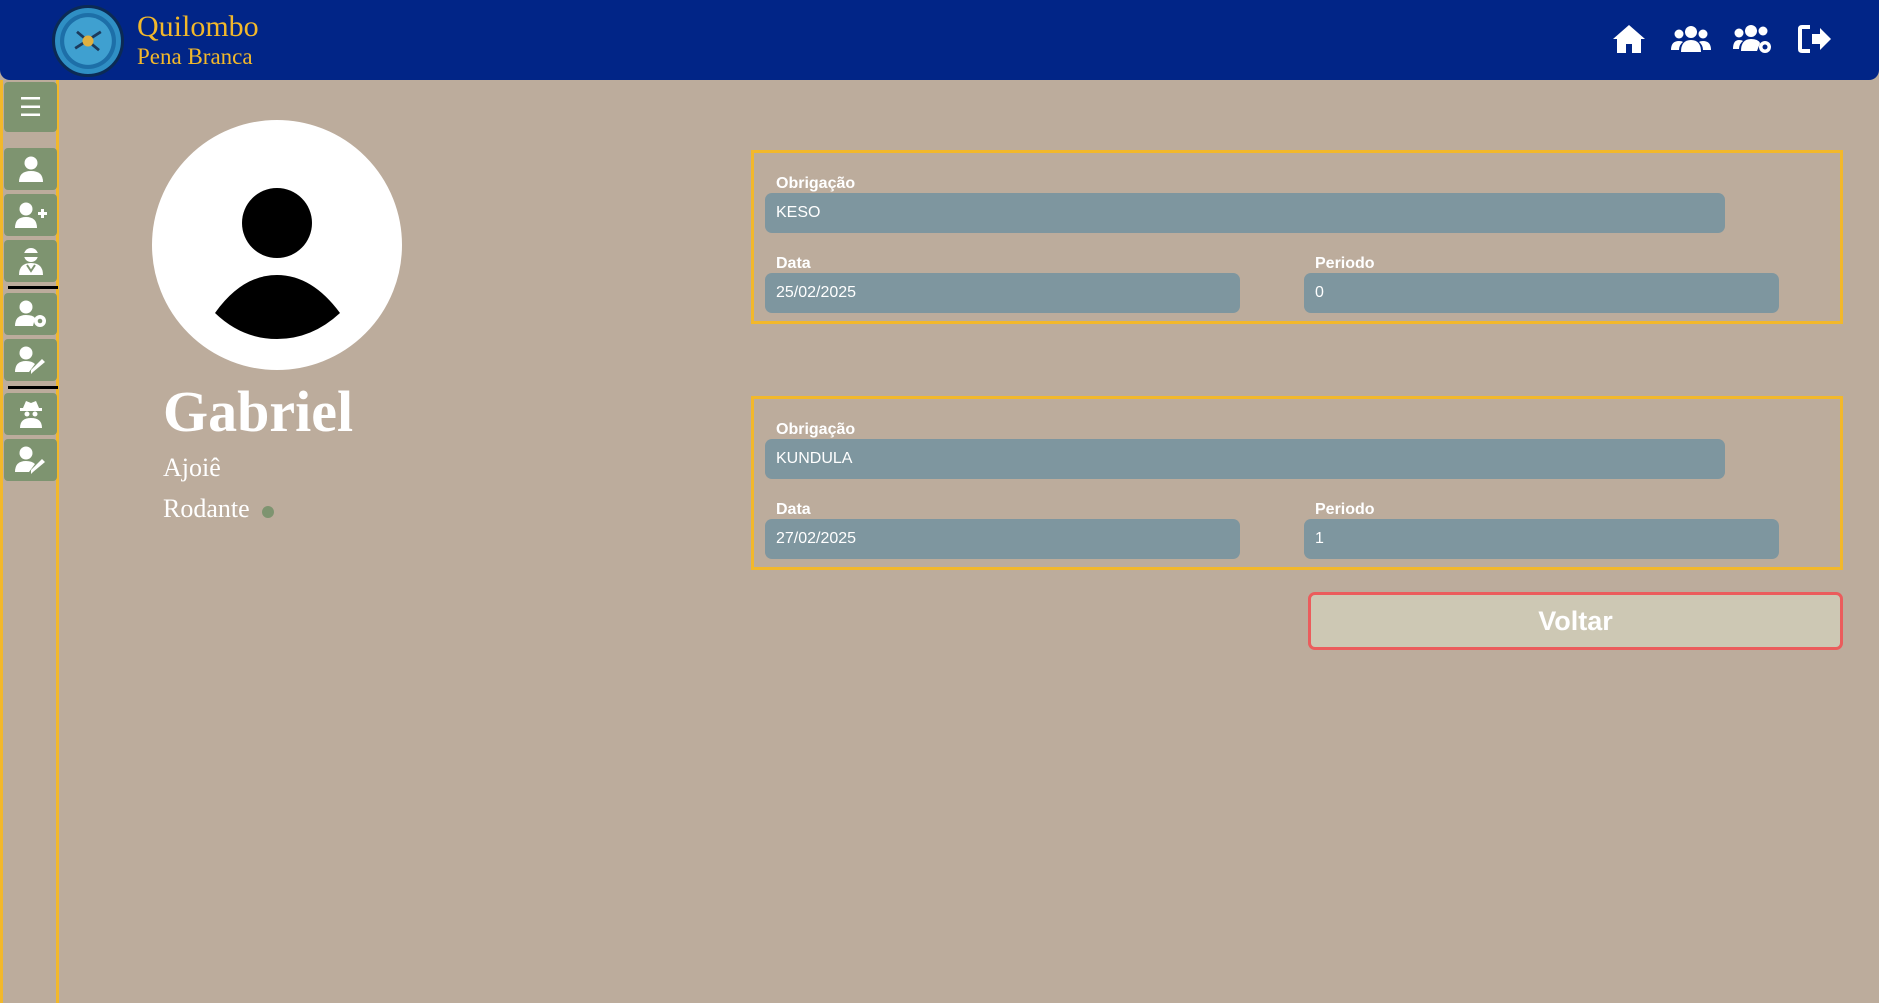 The image size is (1879, 1003). What do you see at coordinates (206, 508) in the screenshot?
I see `status-label: Rodante` at bounding box center [206, 508].